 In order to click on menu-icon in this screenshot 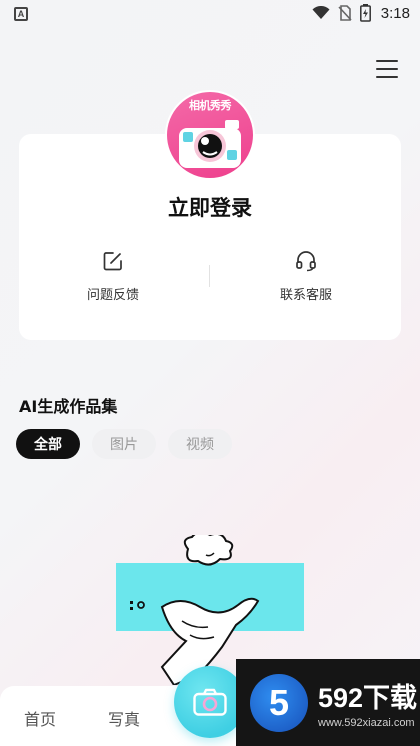, I will do `click(387, 69)`.